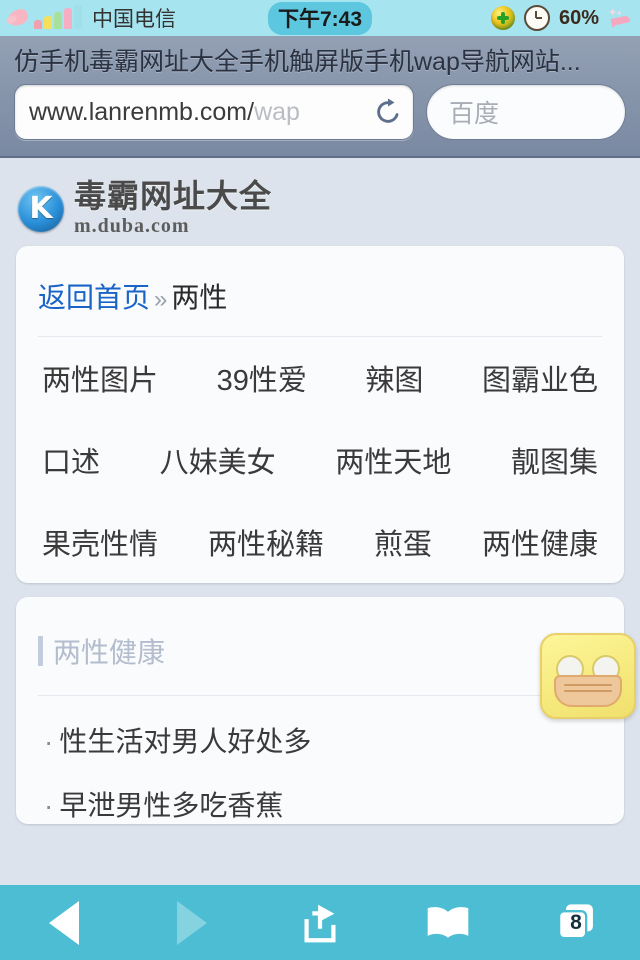  I want to click on share-button, so click(320, 922).